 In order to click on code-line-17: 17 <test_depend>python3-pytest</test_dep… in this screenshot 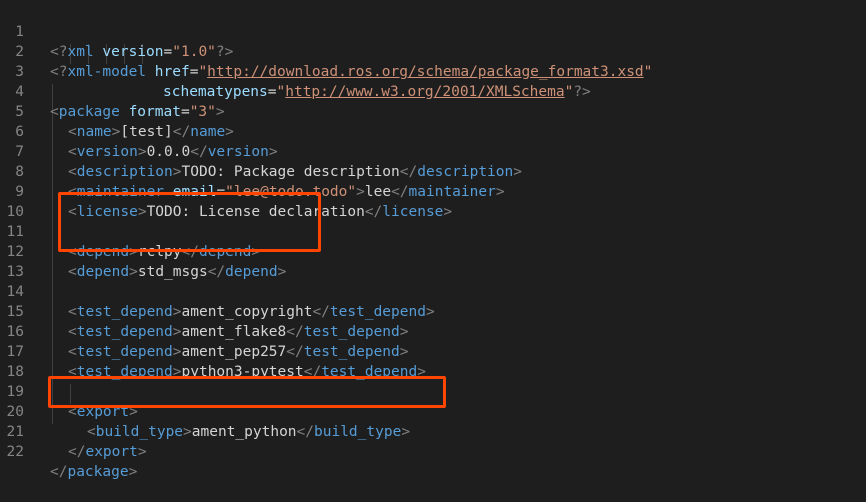, I will do `click(433, 351)`.